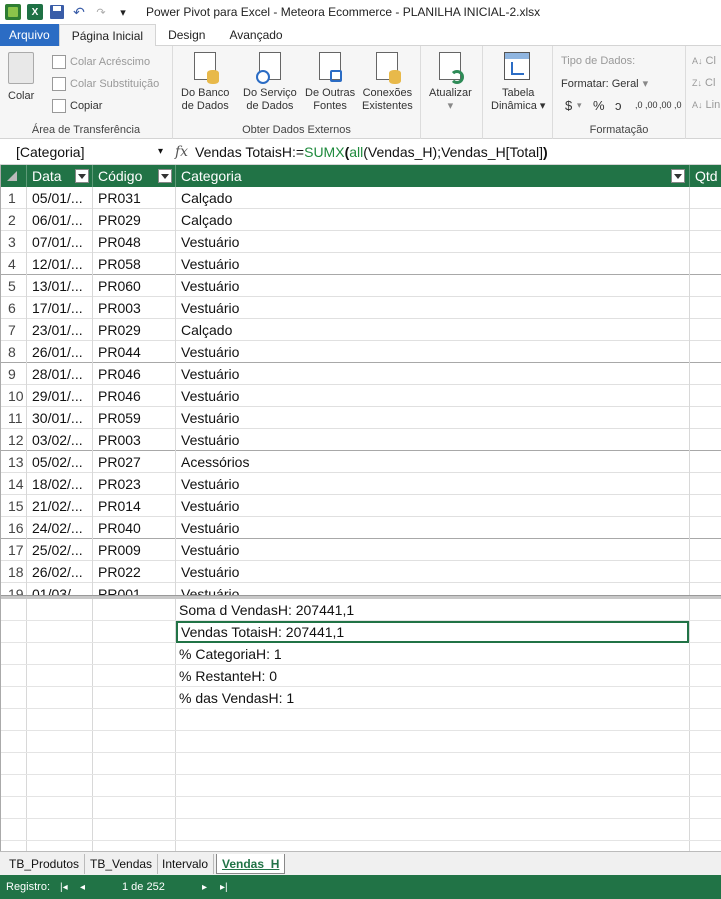 The image size is (721, 899). I want to click on last-record-icon: ▸|, so click(224, 887).